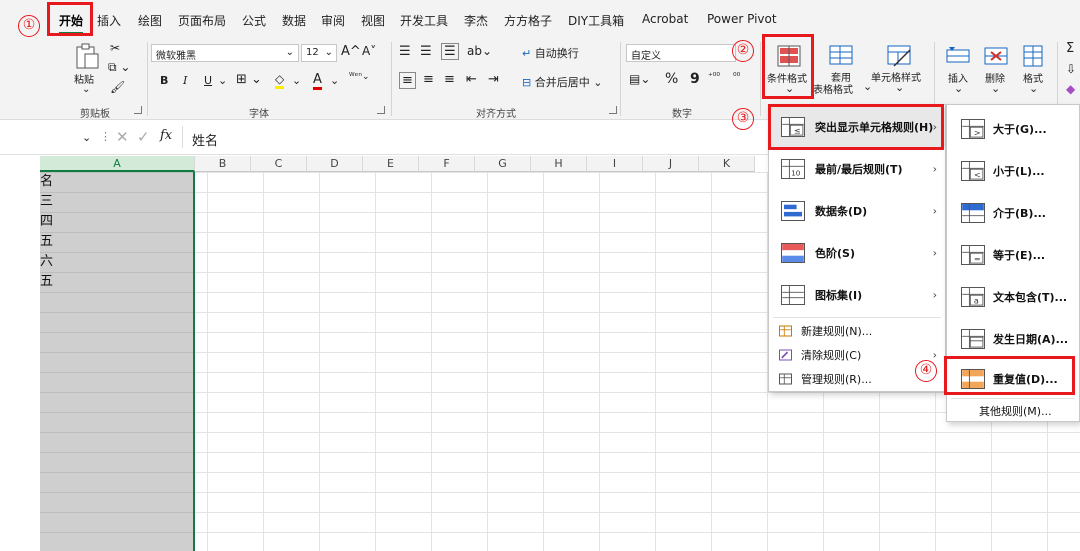 Image resolution: width=1080 pixels, height=551 pixels. What do you see at coordinates (86, 89) in the screenshot?
I see `paste-dropdown-icon: ⌄` at bounding box center [86, 89].